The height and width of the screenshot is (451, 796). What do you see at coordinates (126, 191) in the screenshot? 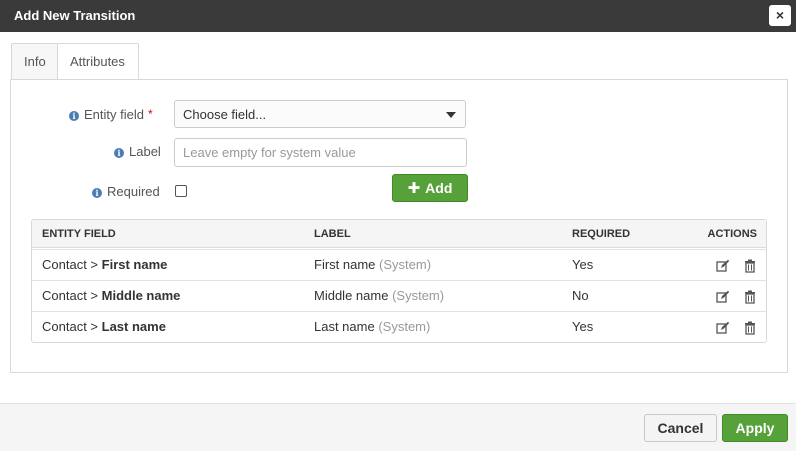
I see `required-field-label: i Required` at bounding box center [126, 191].